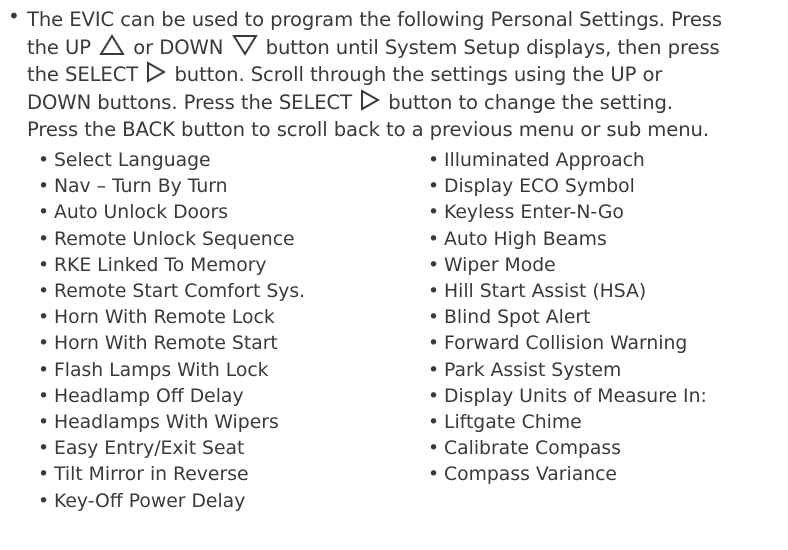  I want to click on list-item-label: Display ECO Symbol, so click(539, 187).